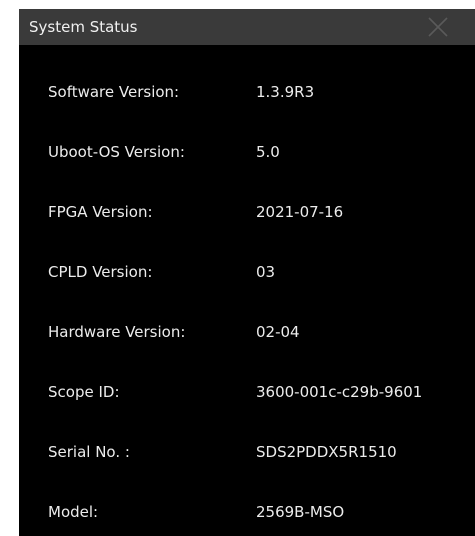 The height and width of the screenshot is (536, 475). What do you see at coordinates (278, 332) in the screenshot?
I see `hardware-version-value: 02-04` at bounding box center [278, 332].